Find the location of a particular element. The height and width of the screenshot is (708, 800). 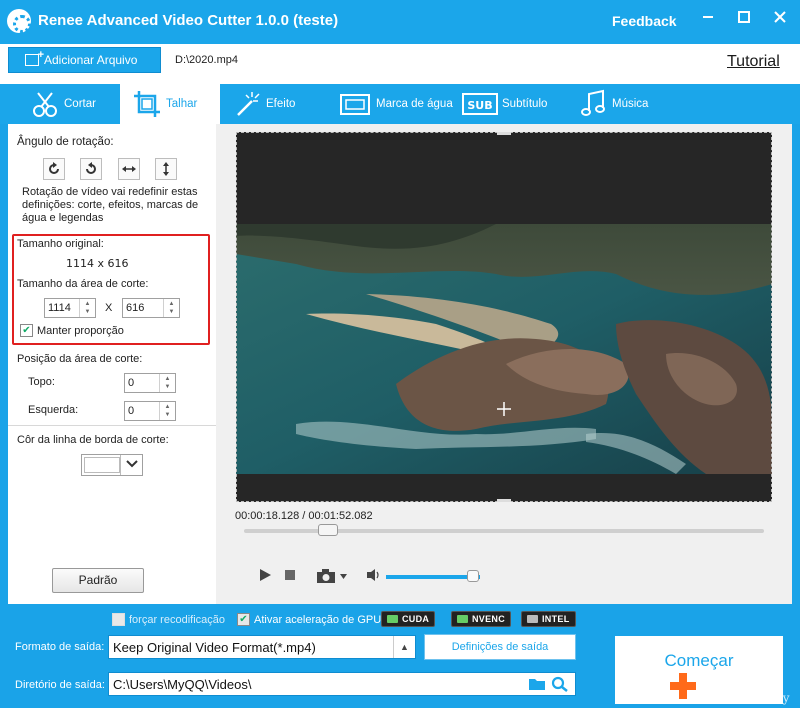

output-format-select: Keep Original Video Format(*.mp4) ▲ is located at coordinates (262, 647).